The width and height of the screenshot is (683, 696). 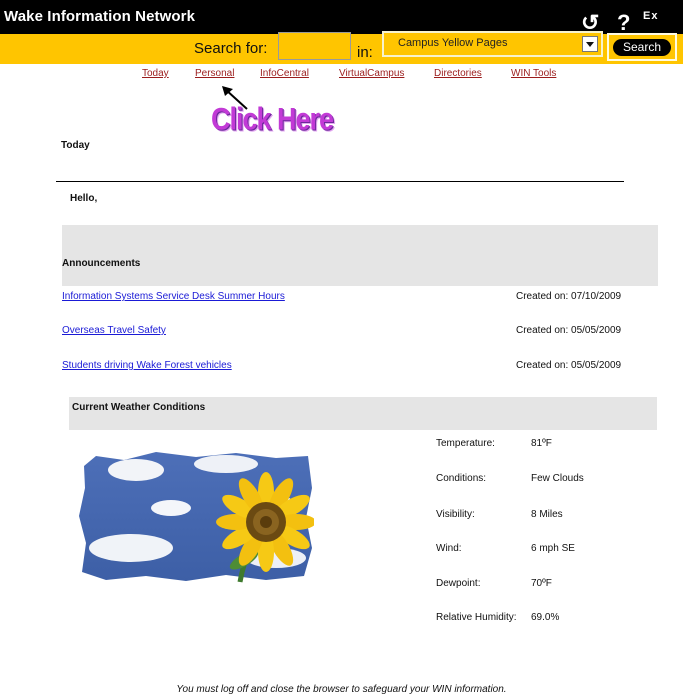 I want to click on search-scope-select: Campus Yellow Pages, so click(x=492, y=44).